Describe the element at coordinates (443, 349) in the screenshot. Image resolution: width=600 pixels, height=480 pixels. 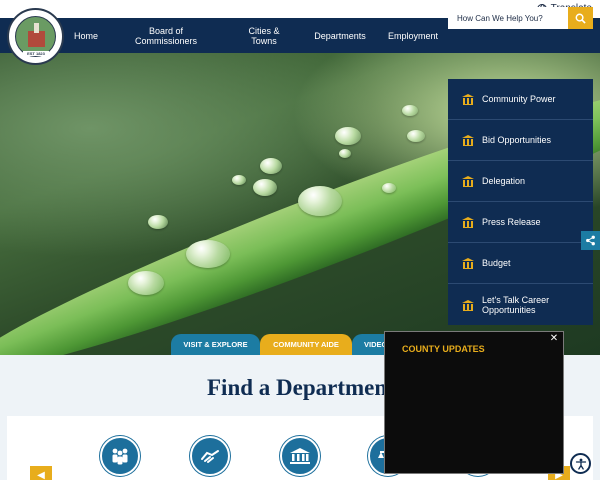
I see `county-updates-title: COUNTY UPDATES` at that location.